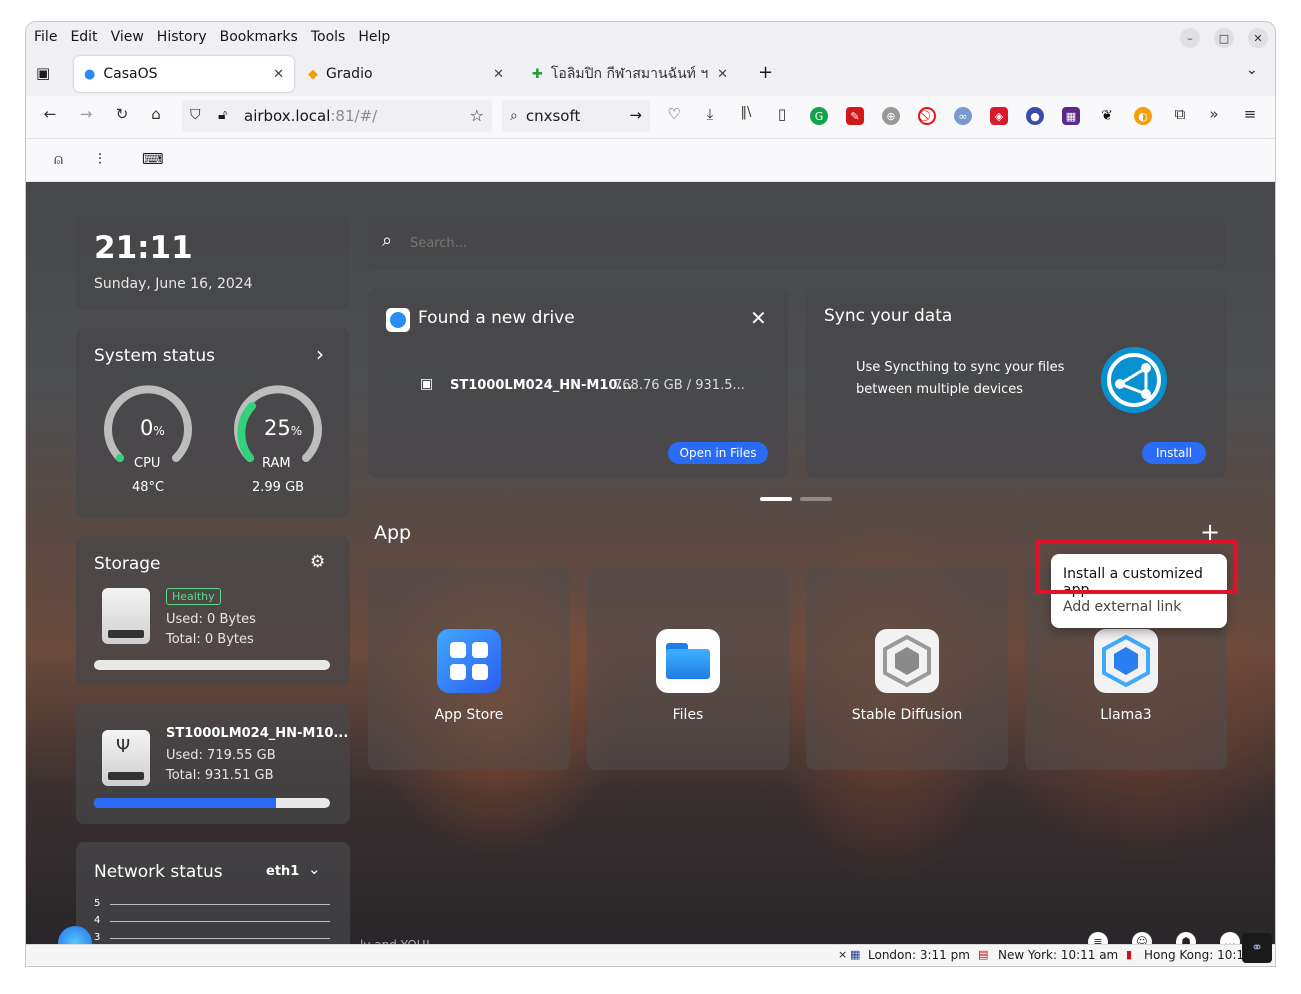  I want to click on tab-label: โอลิมปิก กีฬาสมานฉันท์ ฯ, so click(629, 74).